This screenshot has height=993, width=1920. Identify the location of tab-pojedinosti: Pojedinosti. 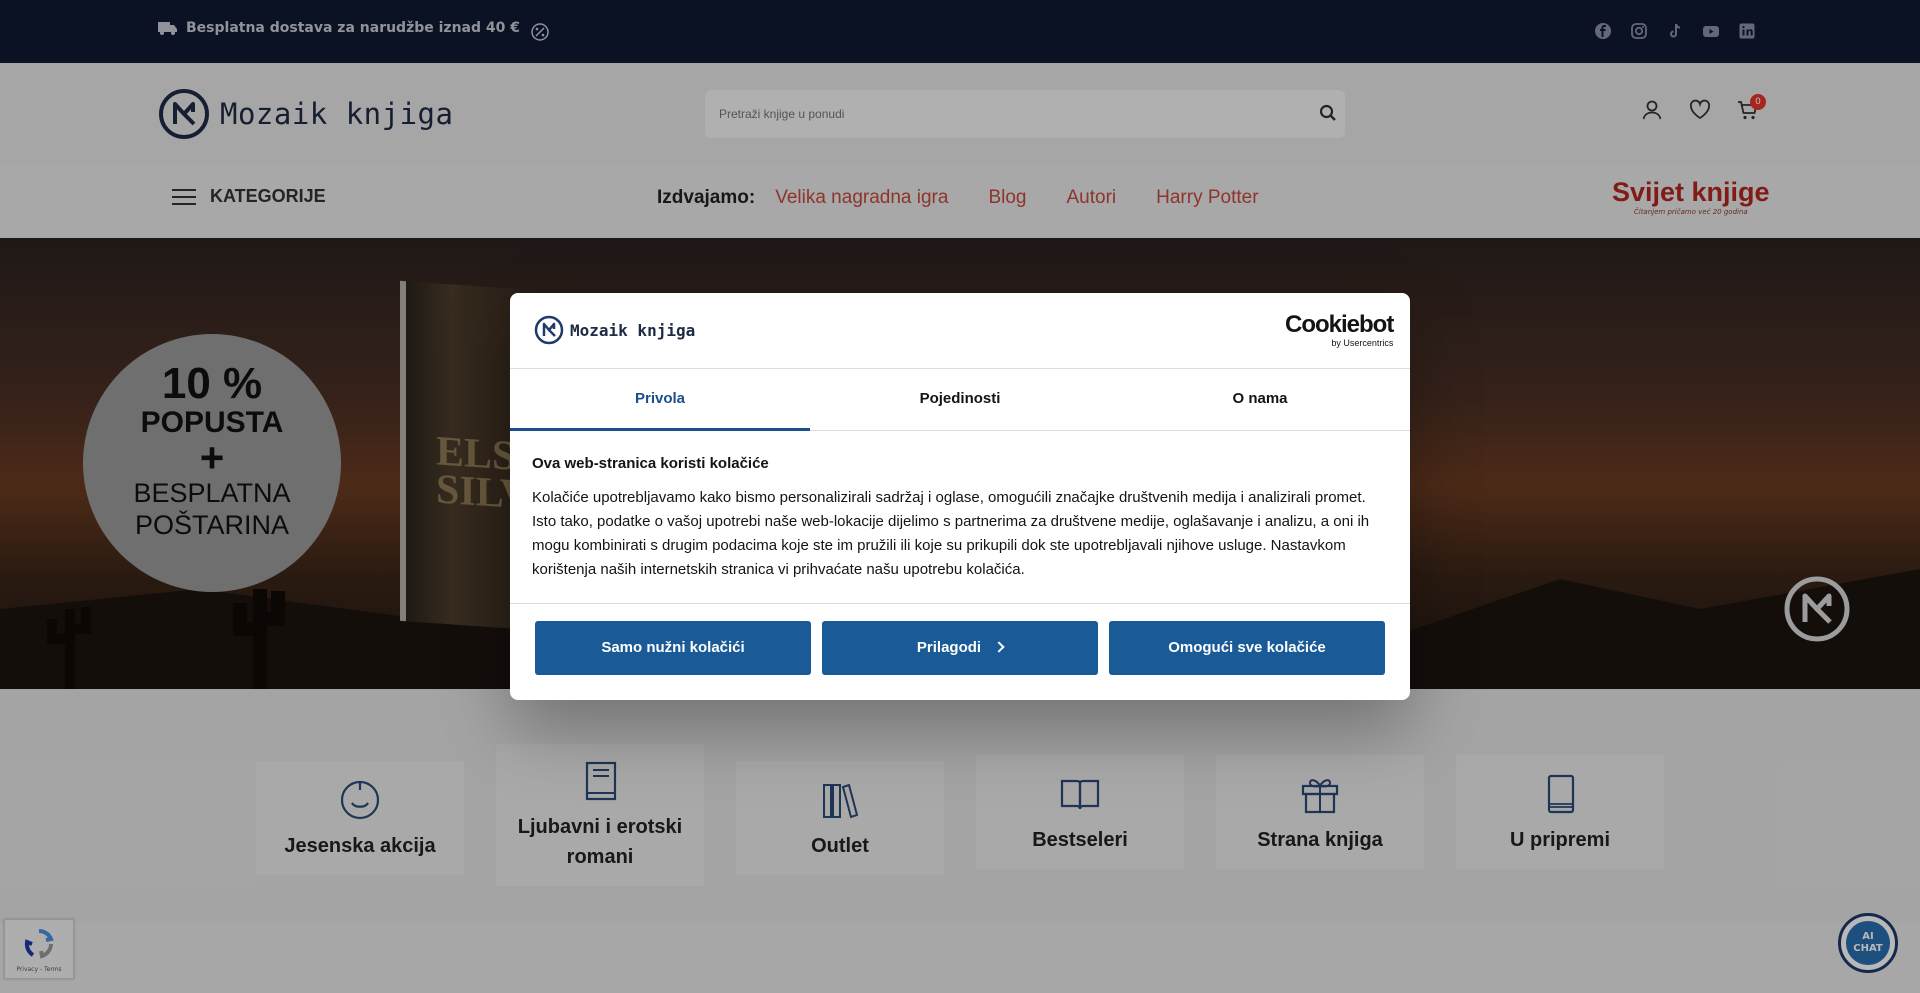
(960, 399).